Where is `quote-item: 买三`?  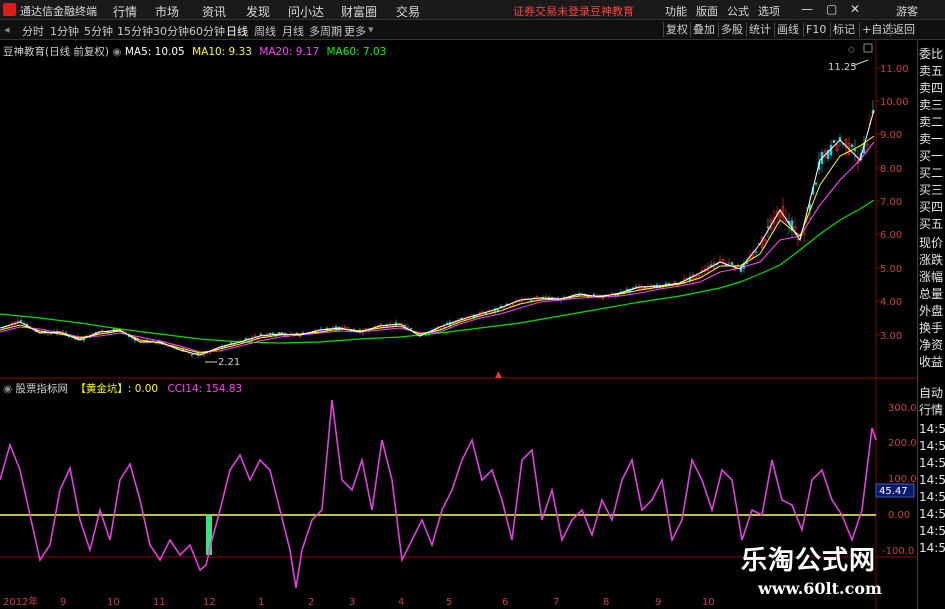 quote-item: 买三 is located at coordinates (932, 190).